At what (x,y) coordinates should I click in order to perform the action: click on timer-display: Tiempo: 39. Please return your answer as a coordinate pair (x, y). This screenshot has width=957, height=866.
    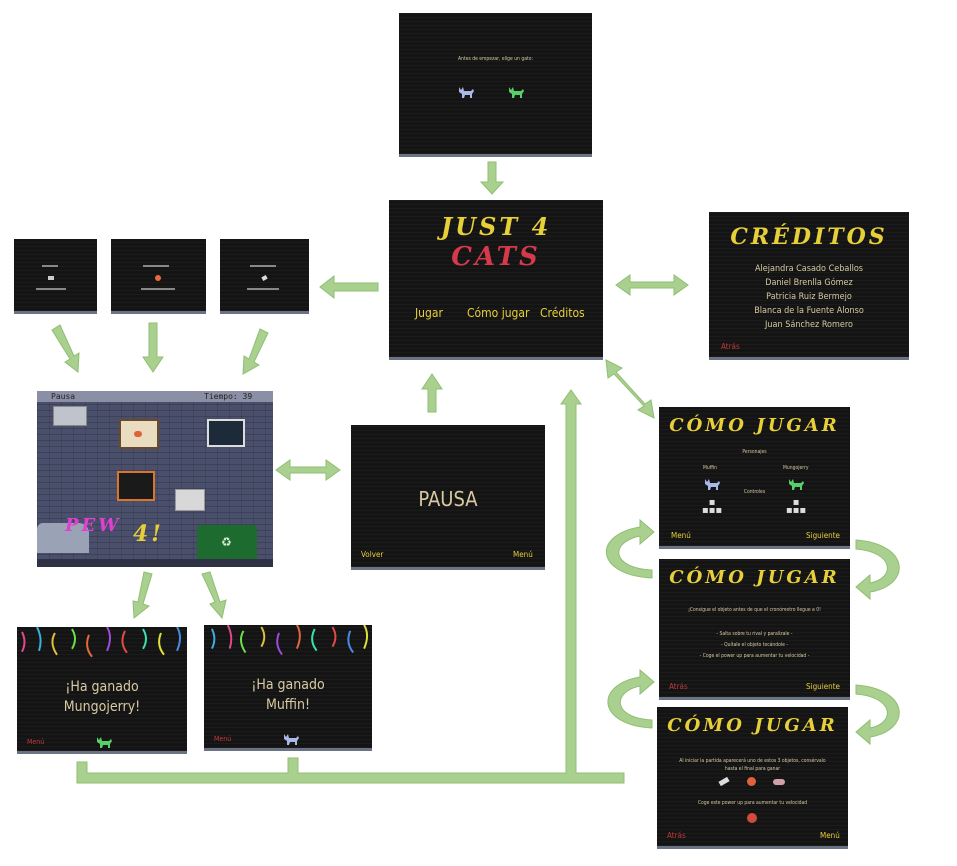
    Looking at the image, I should click on (228, 396).